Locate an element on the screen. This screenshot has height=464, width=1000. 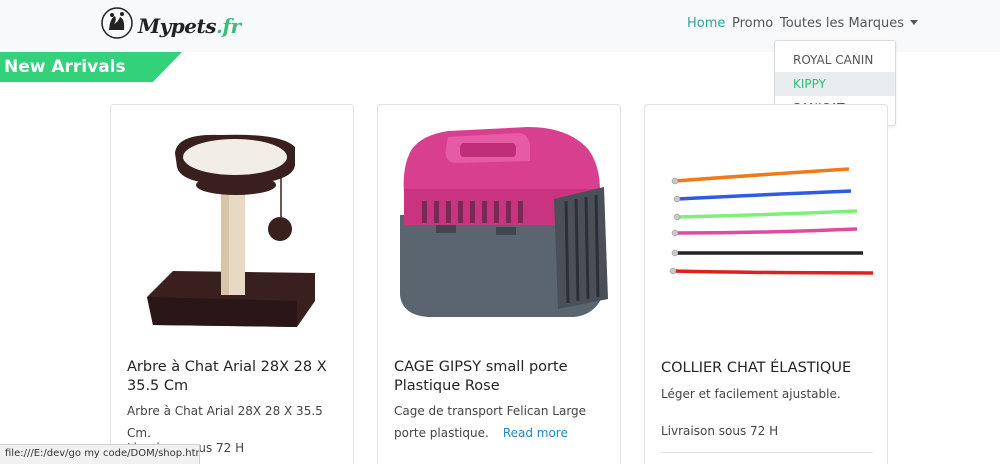
section-banner: New Arrivals is located at coordinates (91, 67).